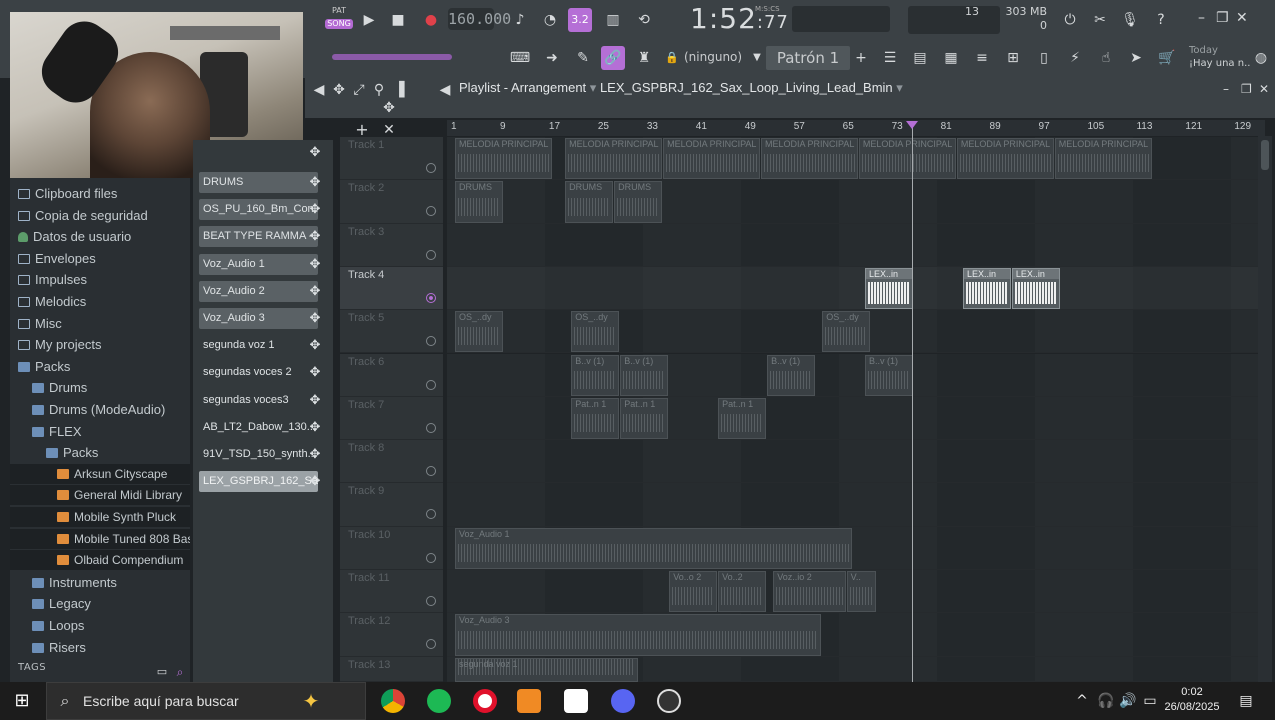 This screenshot has width=1275, height=720. What do you see at coordinates (920, 58) in the screenshot?
I see `piano-roll-icon: ▤` at bounding box center [920, 58].